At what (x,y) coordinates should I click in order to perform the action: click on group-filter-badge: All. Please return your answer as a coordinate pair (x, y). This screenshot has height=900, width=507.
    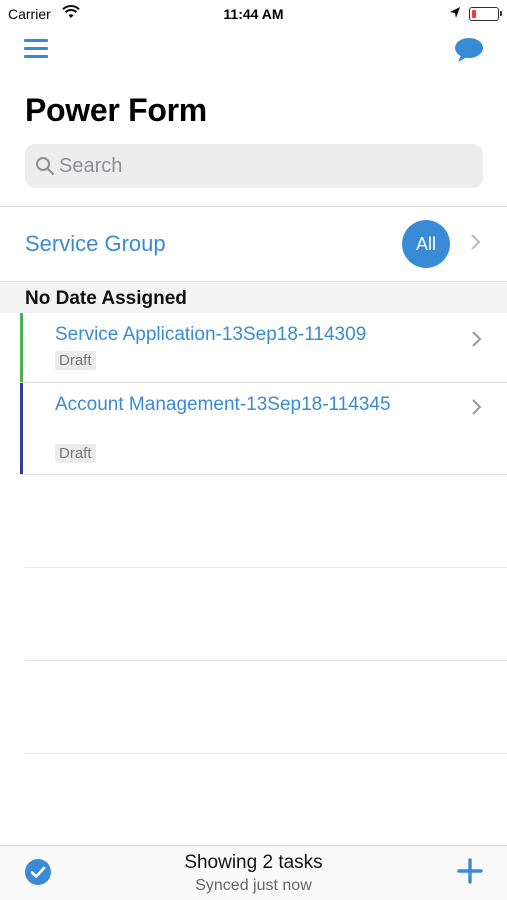
    Looking at the image, I should click on (426, 244).